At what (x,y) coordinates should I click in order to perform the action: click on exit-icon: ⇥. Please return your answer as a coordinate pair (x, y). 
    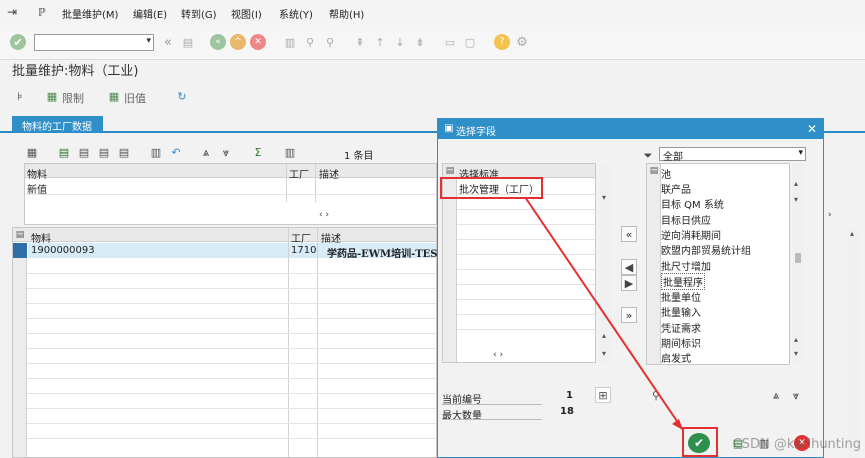
    Looking at the image, I should click on (12, 12).